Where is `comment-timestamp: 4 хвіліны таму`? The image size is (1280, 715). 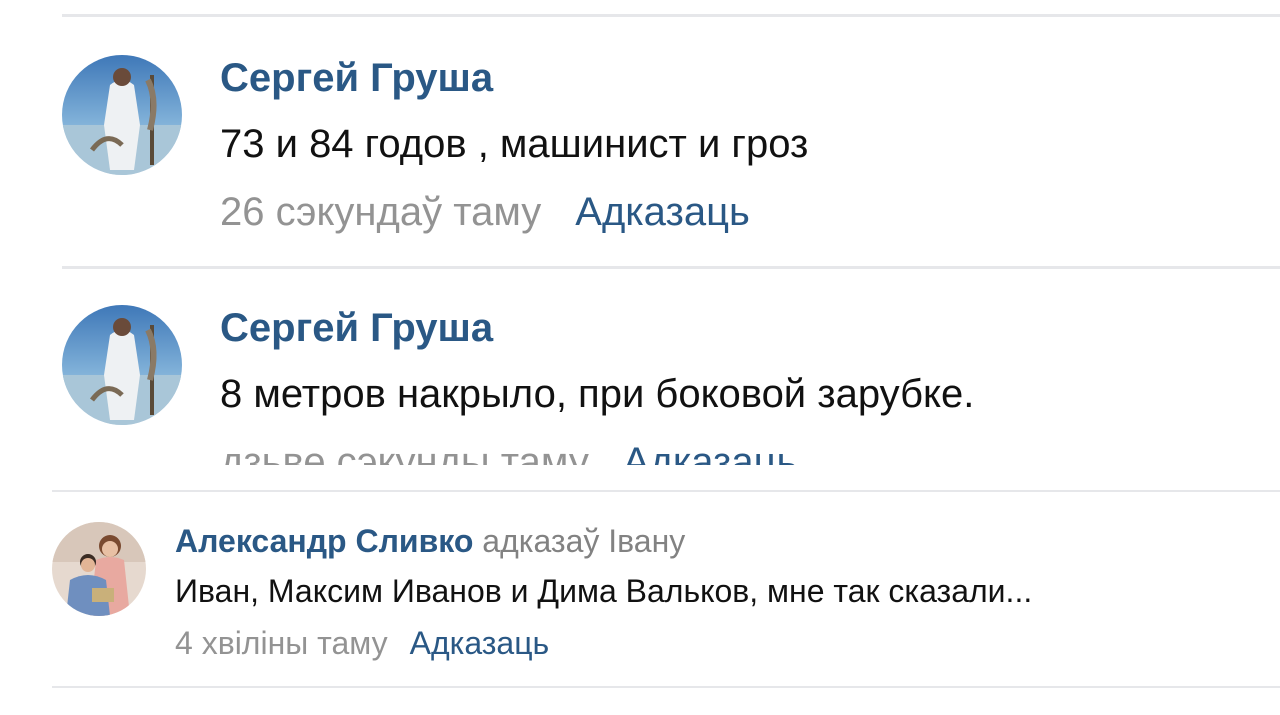 comment-timestamp: 4 хвіліны таму is located at coordinates (281, 643).